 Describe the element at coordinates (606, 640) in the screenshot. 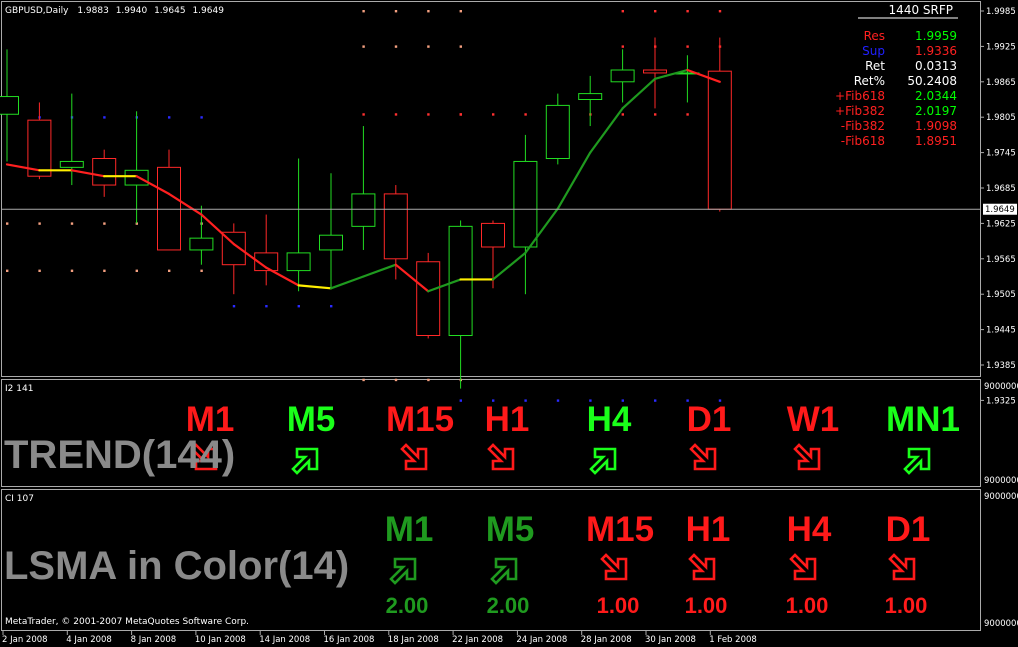

I see `date-tick: 28 Jan 2008` at that location.